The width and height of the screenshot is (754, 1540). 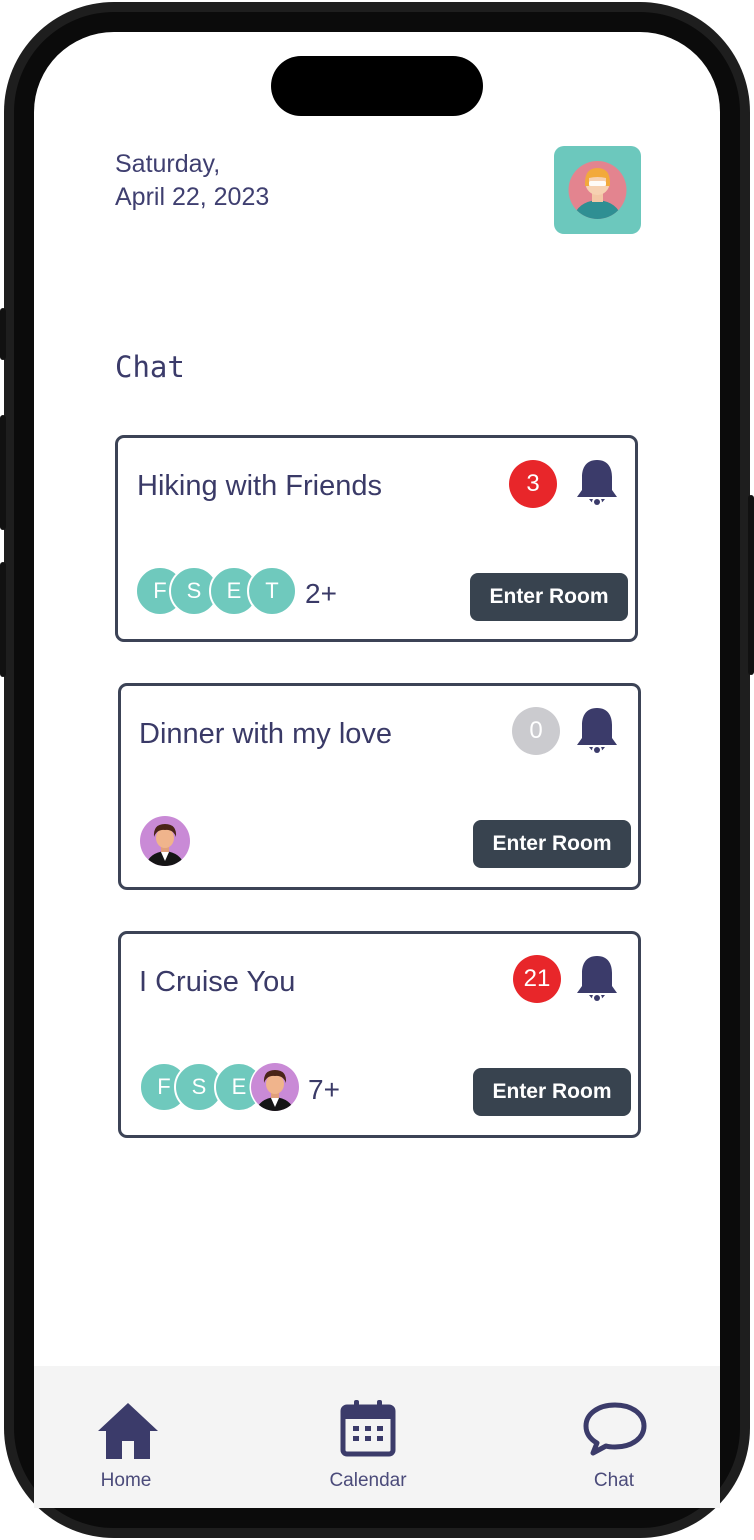 What do you see at coordinates (3, 472) in the screenshot?
I see `volume-up-button` at bounding box center [3, 472].